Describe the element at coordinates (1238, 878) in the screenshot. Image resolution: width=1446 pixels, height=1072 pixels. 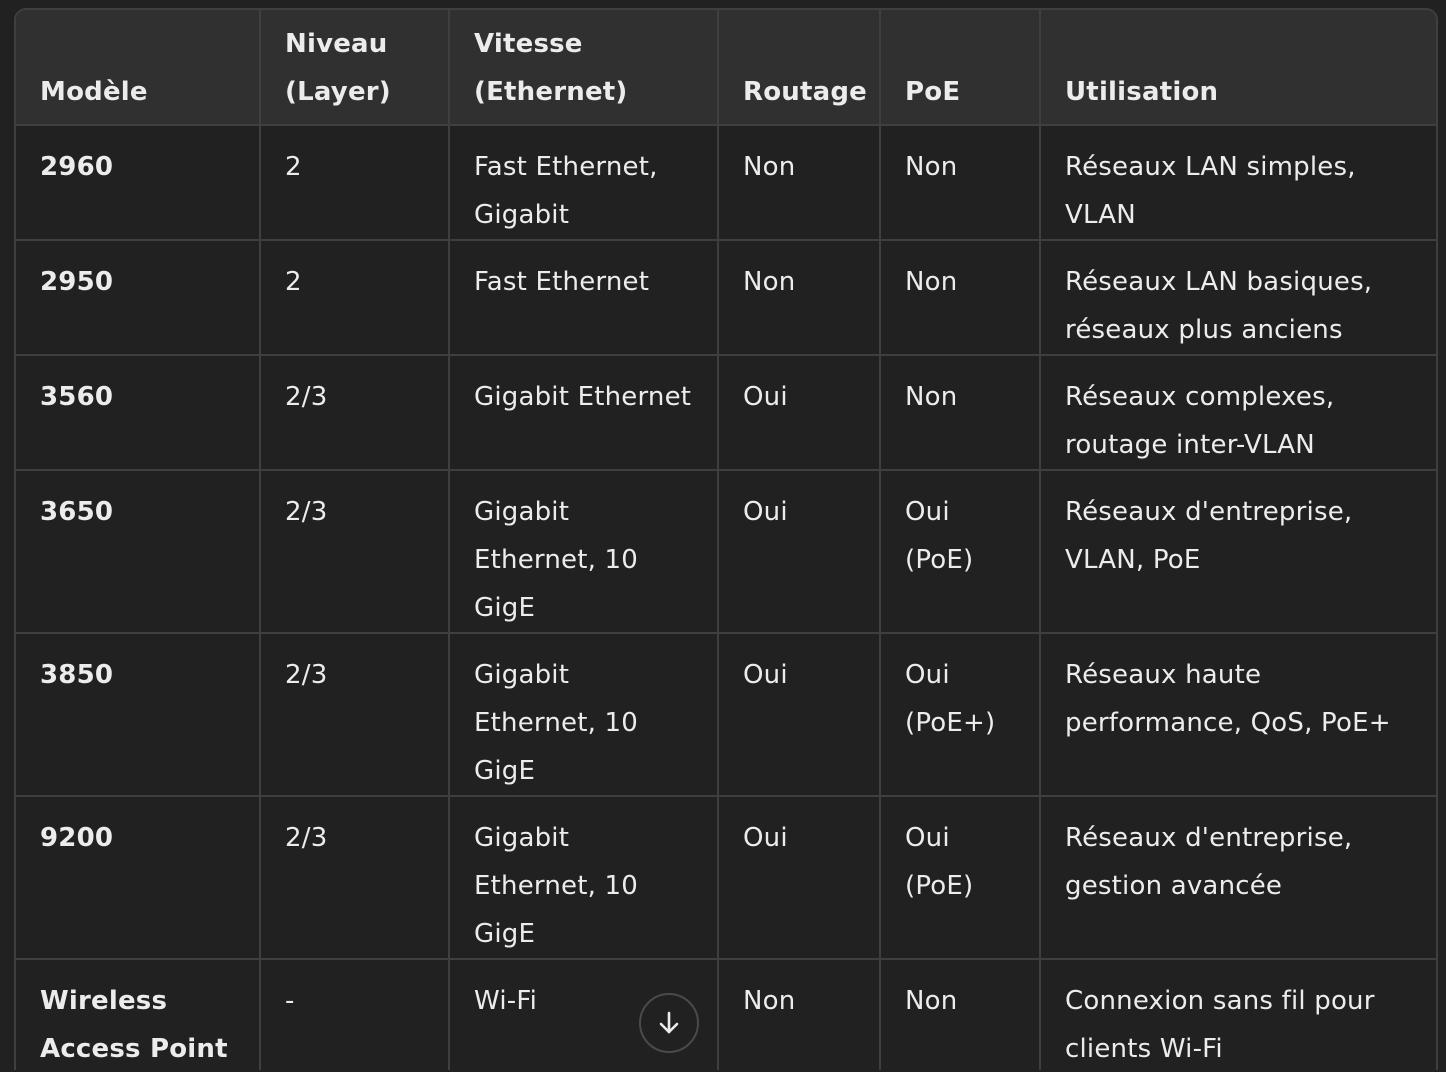
I see `cell-utilisation: Réseaux d'entreprise, gestion avancée` at that location.